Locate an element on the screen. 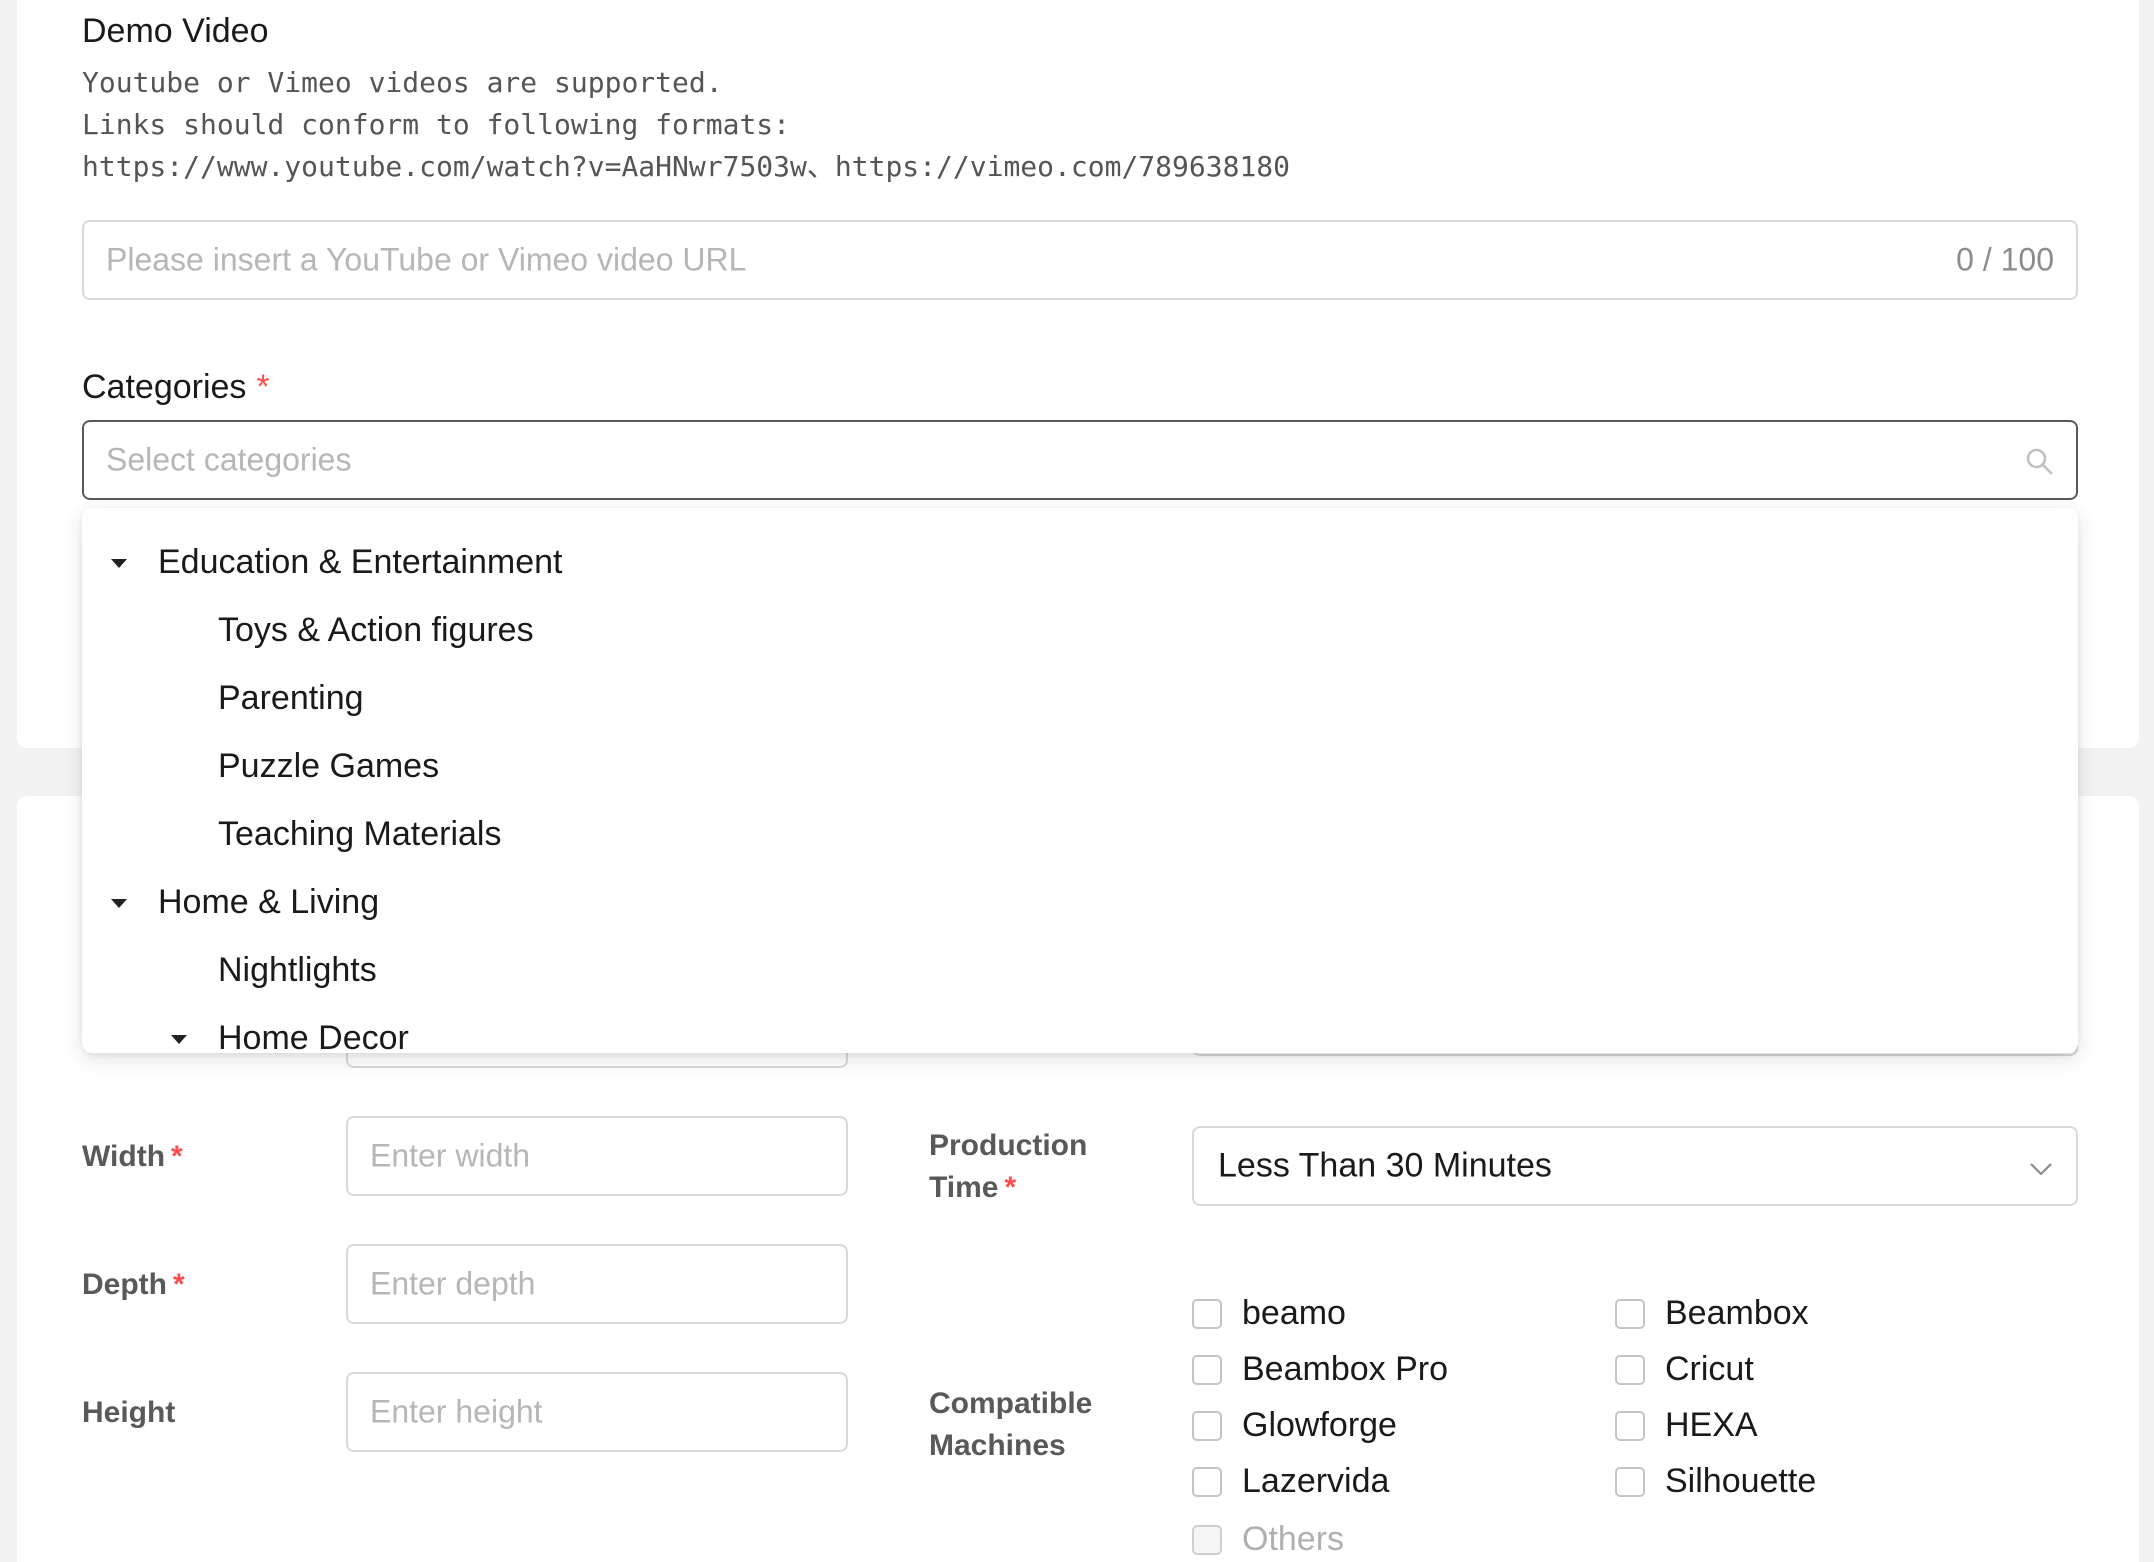 Image resolution: width=2154 pixels, height=1562 pixels. tree-node-nightlights: Nightlights is located at coordinates (1080, 970).